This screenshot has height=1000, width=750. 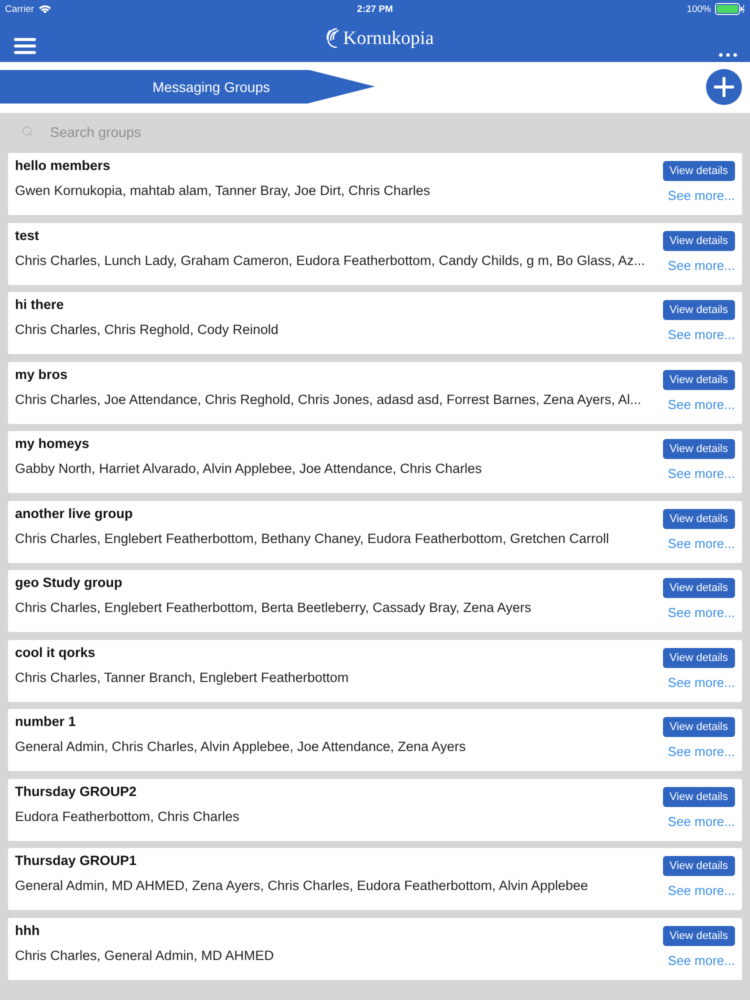 I want to click on group-members: Chris Charles, Chris Reghold, Cody Reinold, so click(x=146, y=329).